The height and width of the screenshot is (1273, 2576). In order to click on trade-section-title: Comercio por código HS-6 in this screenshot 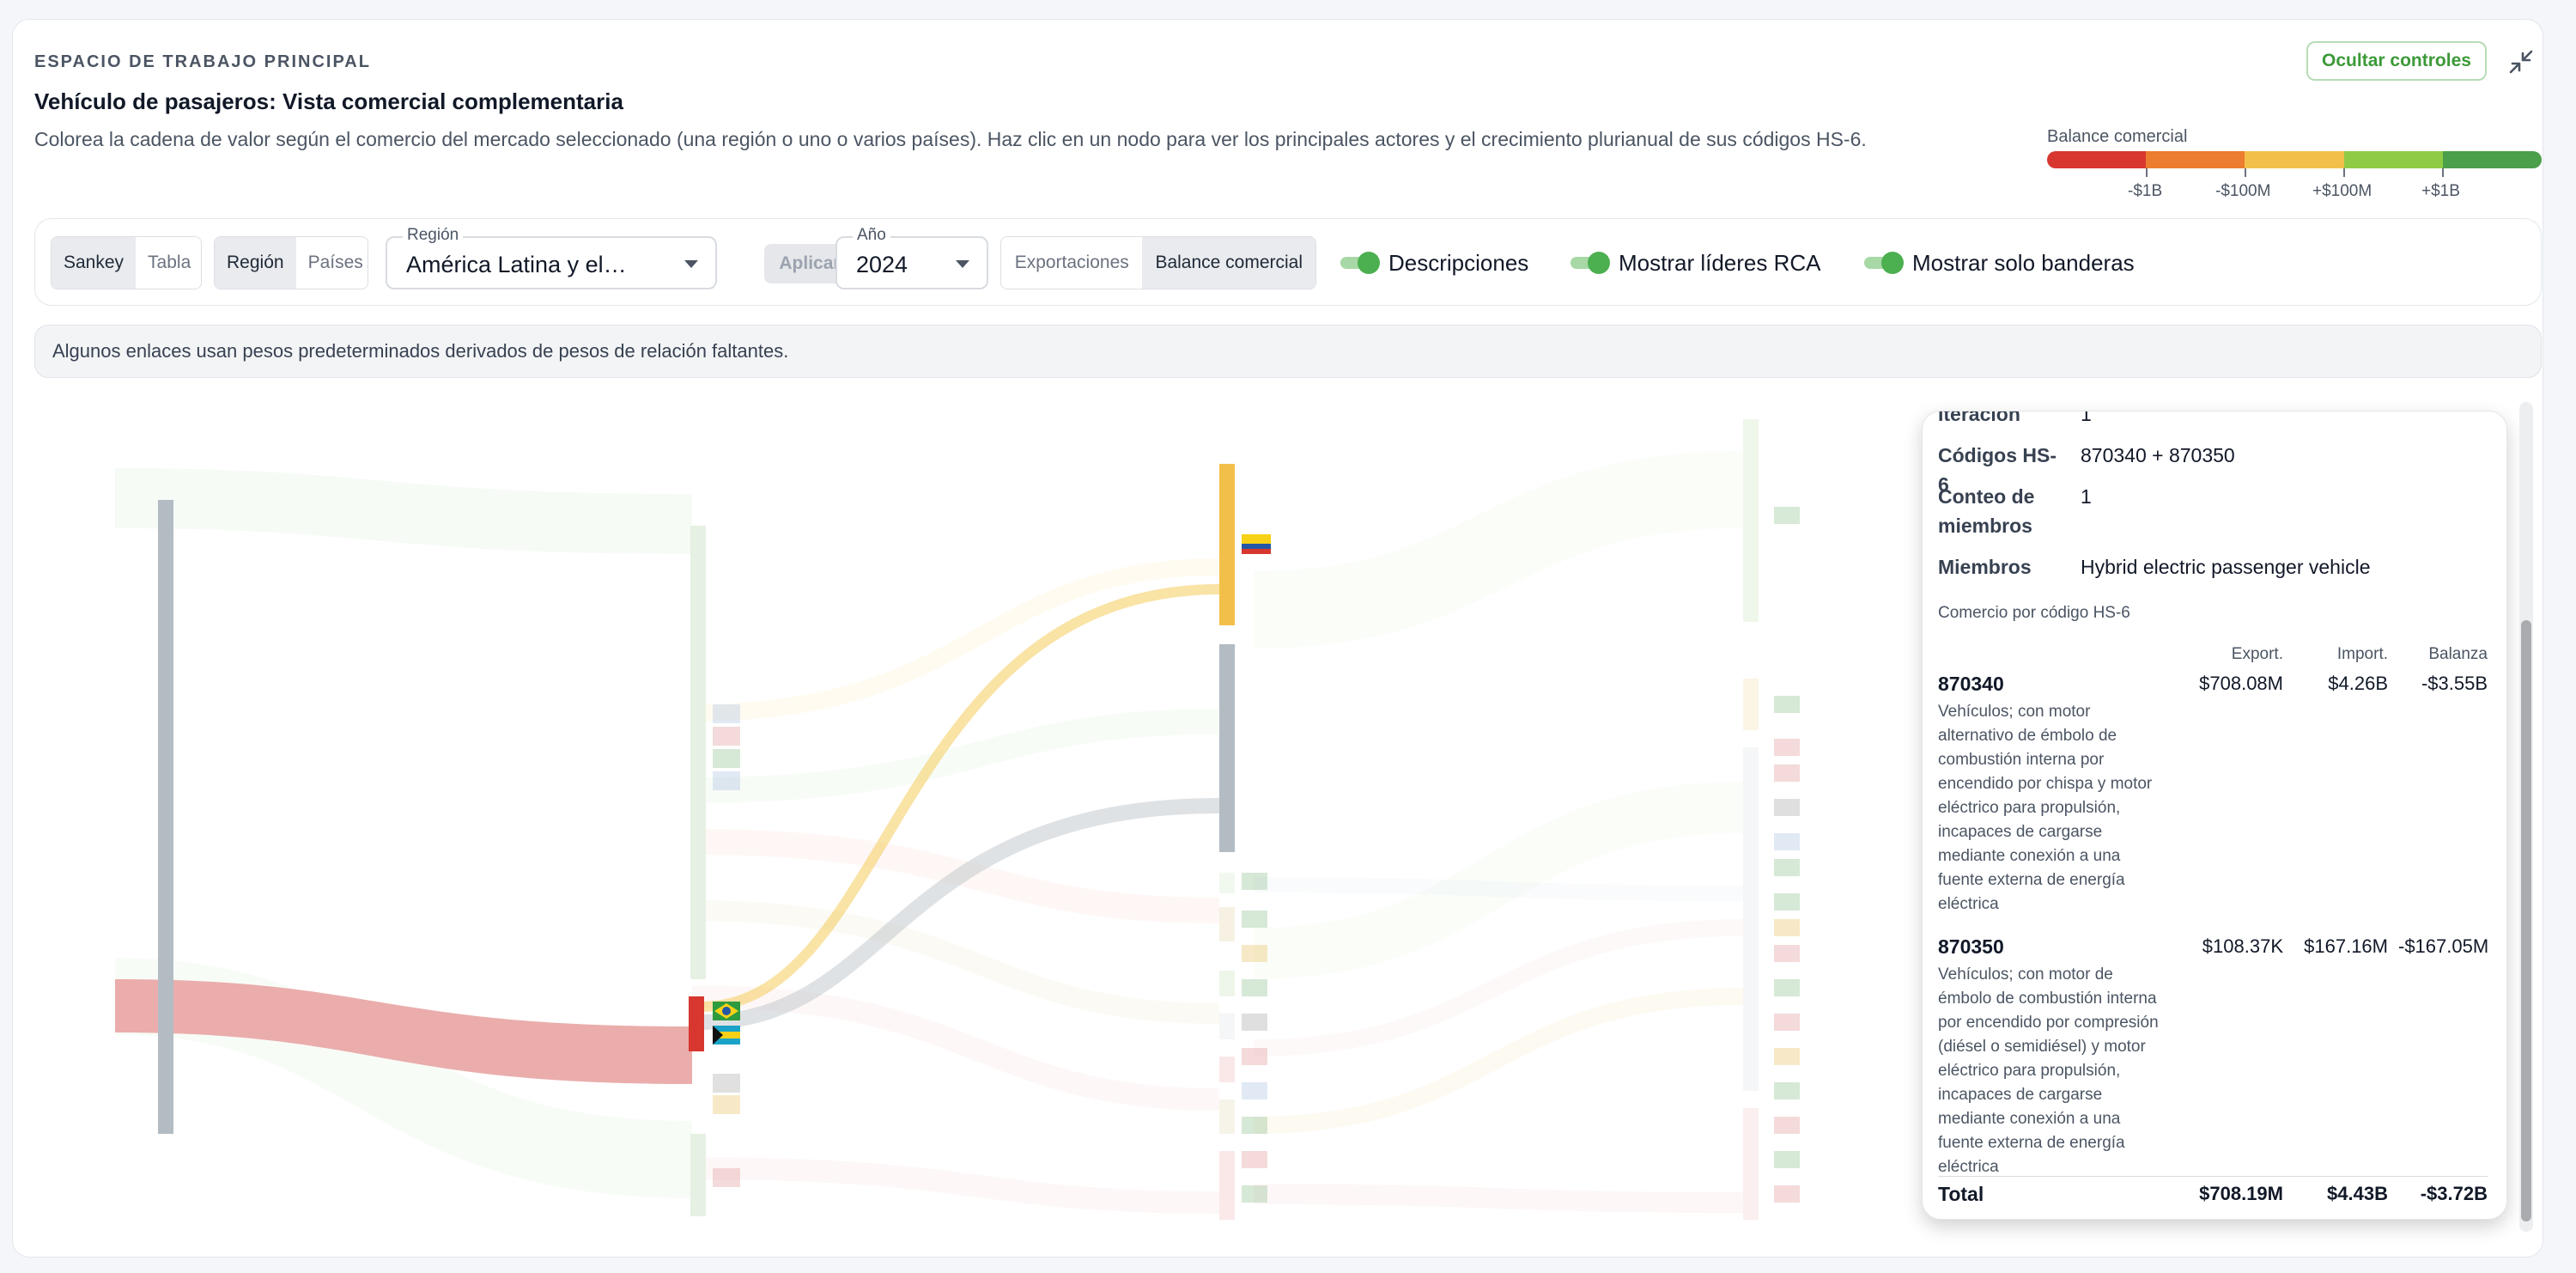, I will do `click(2034, 613)`.